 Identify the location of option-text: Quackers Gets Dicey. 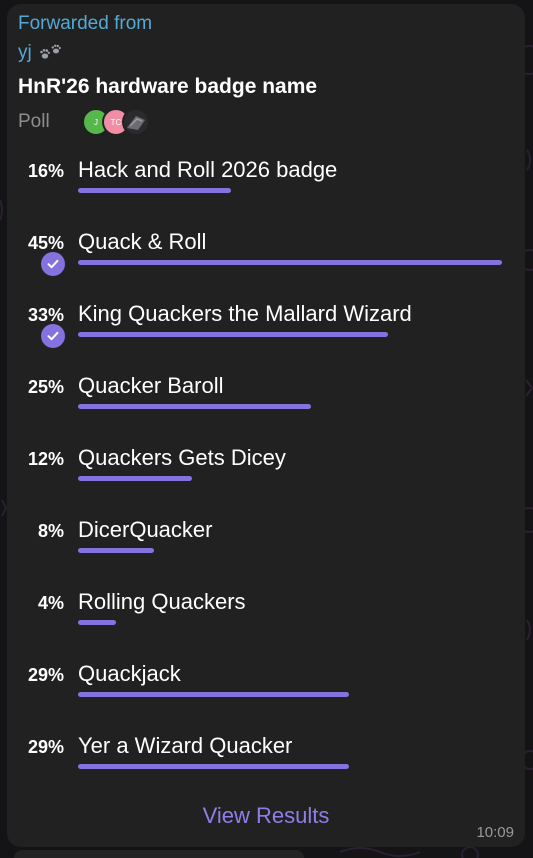
(182, 457).